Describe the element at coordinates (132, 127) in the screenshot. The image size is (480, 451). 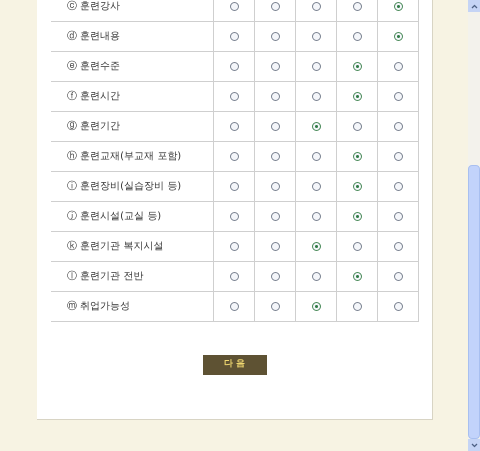
I see `question-label: ⓖ 훈련기간` at that location.